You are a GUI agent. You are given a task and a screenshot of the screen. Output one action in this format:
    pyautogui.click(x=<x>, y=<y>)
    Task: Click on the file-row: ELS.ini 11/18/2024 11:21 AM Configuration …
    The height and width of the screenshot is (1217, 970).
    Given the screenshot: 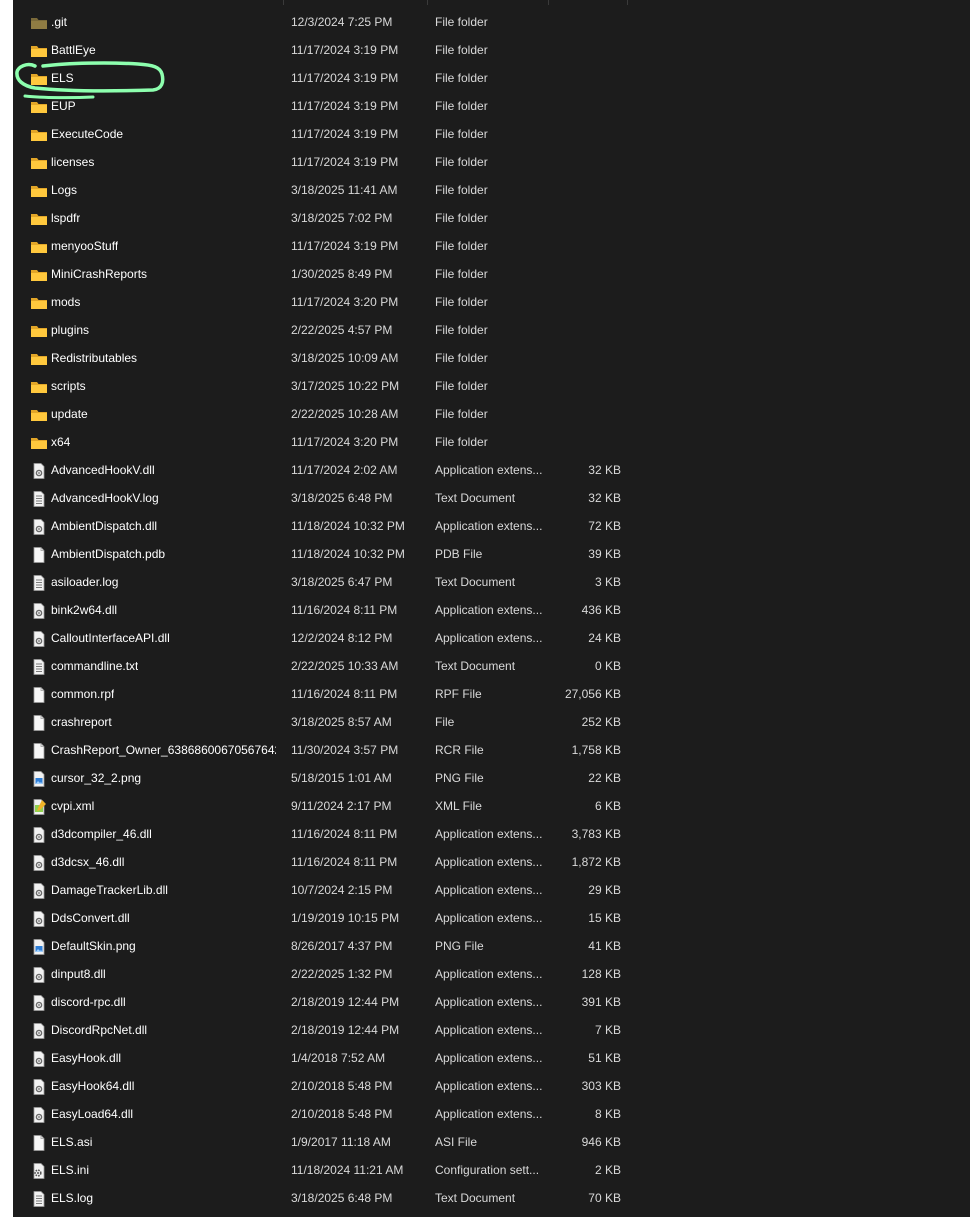 What is the action you would take?
    pyautogui.click(x=333, y=1170)
    